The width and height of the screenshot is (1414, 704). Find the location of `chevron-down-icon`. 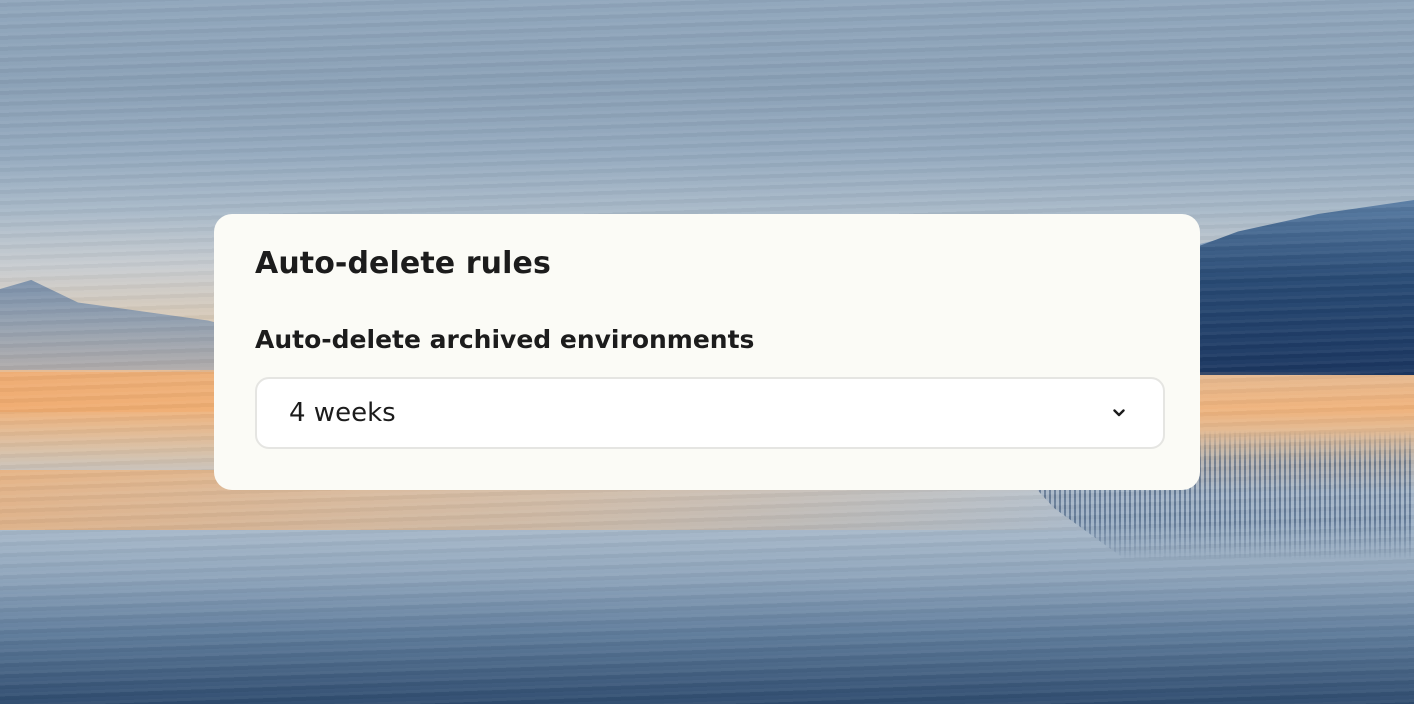

chevron-down-icon is located at coordinates (1119, 413).